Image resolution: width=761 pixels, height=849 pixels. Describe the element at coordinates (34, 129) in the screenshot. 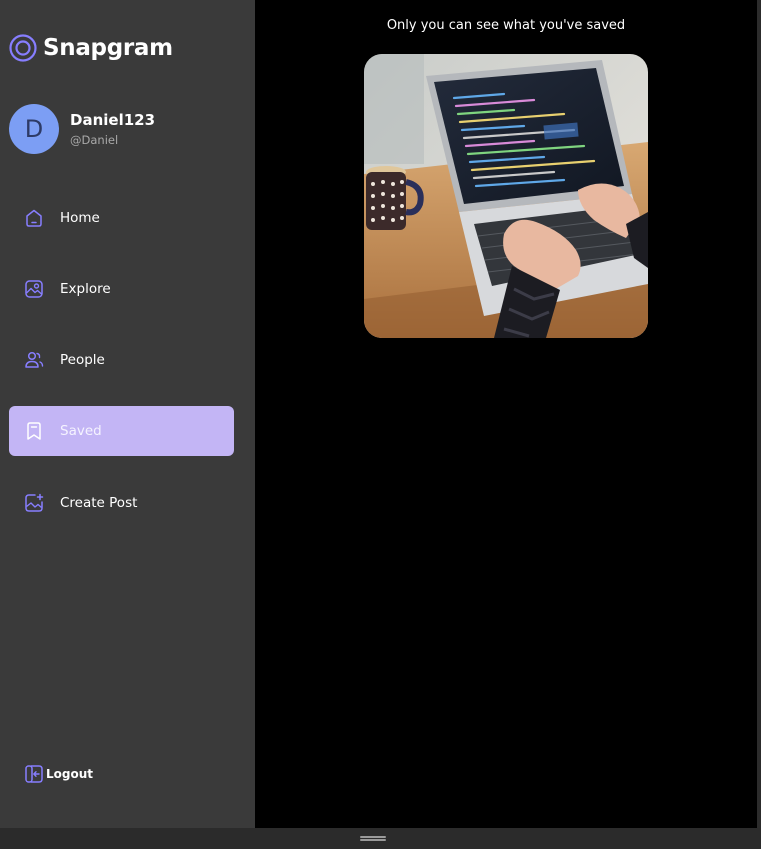

I see `avatar: D` at that location.